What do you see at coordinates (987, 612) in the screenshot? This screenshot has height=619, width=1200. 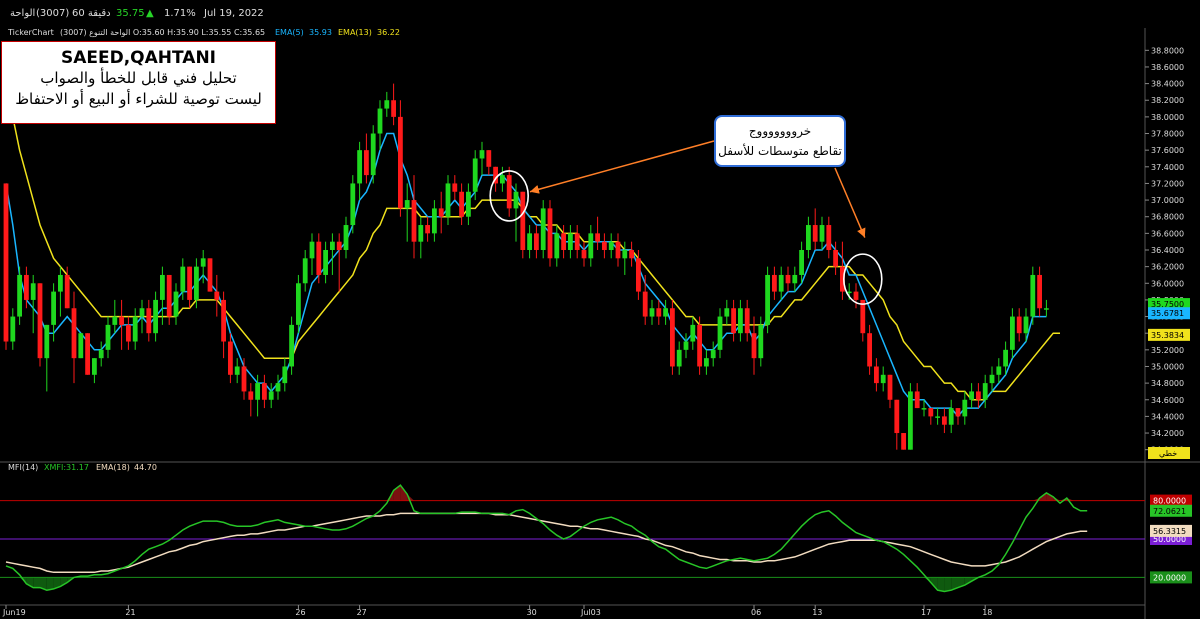 I see `x-tick-label: 18` at bounding box center [987, 612].